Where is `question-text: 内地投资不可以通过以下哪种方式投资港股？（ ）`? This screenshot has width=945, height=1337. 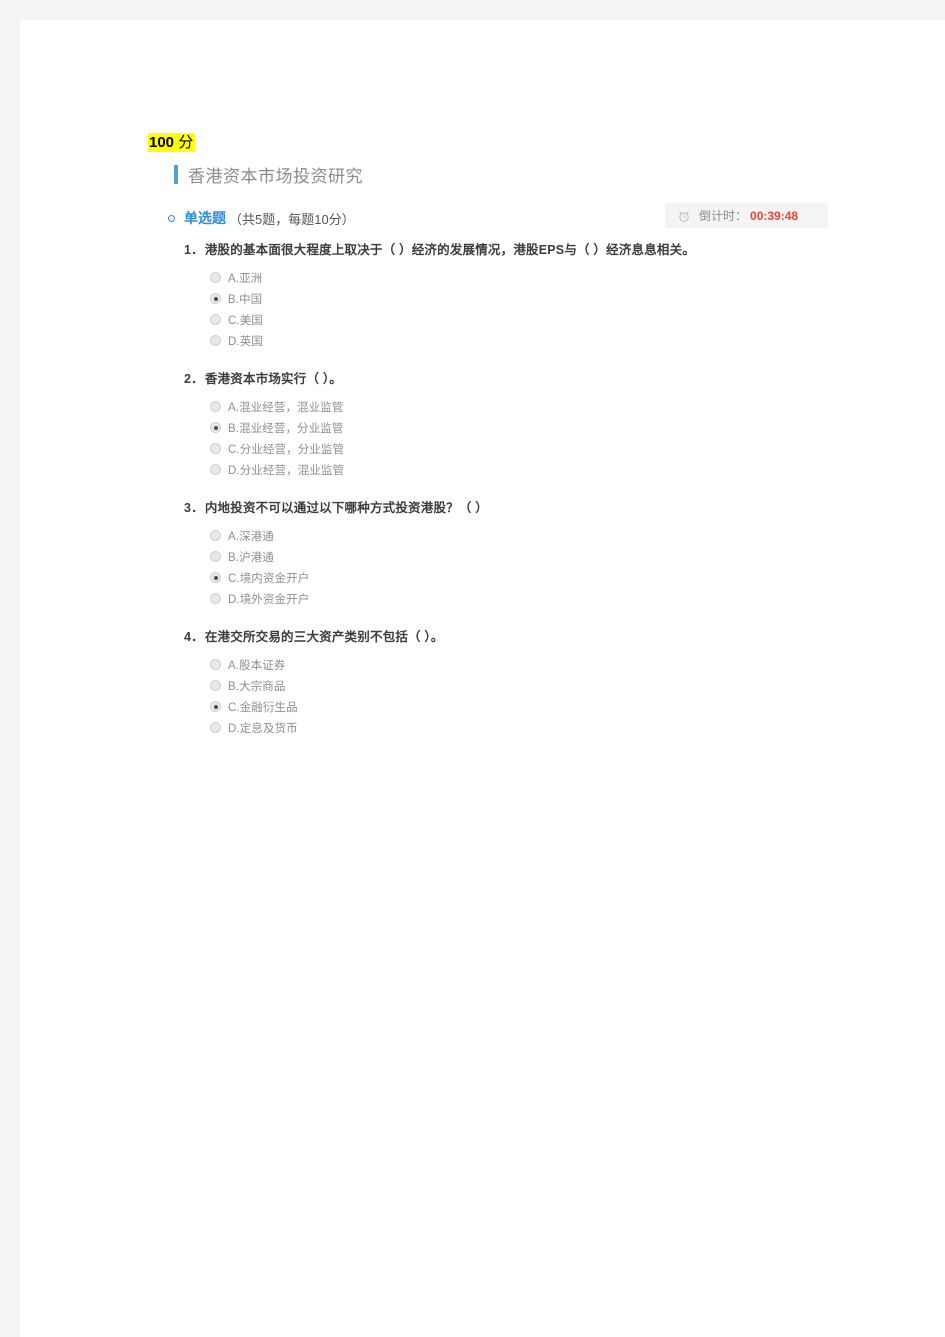 question-text: 内地投资不可以通过以下哪种方式投资港股？（ ） is located at coordinates (346, 508).